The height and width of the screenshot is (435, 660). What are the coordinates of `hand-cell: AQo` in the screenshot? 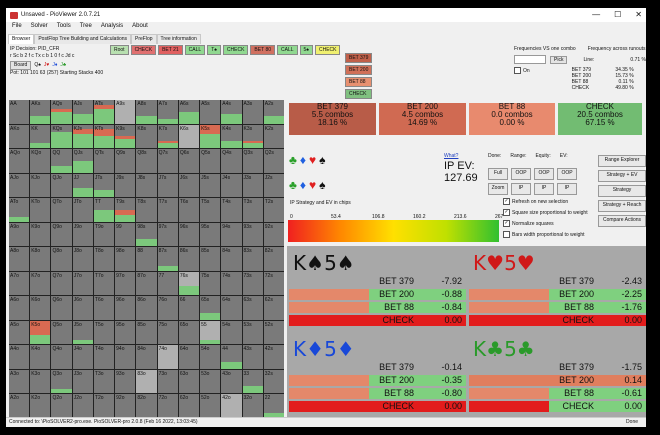 It's located at (19, 161).